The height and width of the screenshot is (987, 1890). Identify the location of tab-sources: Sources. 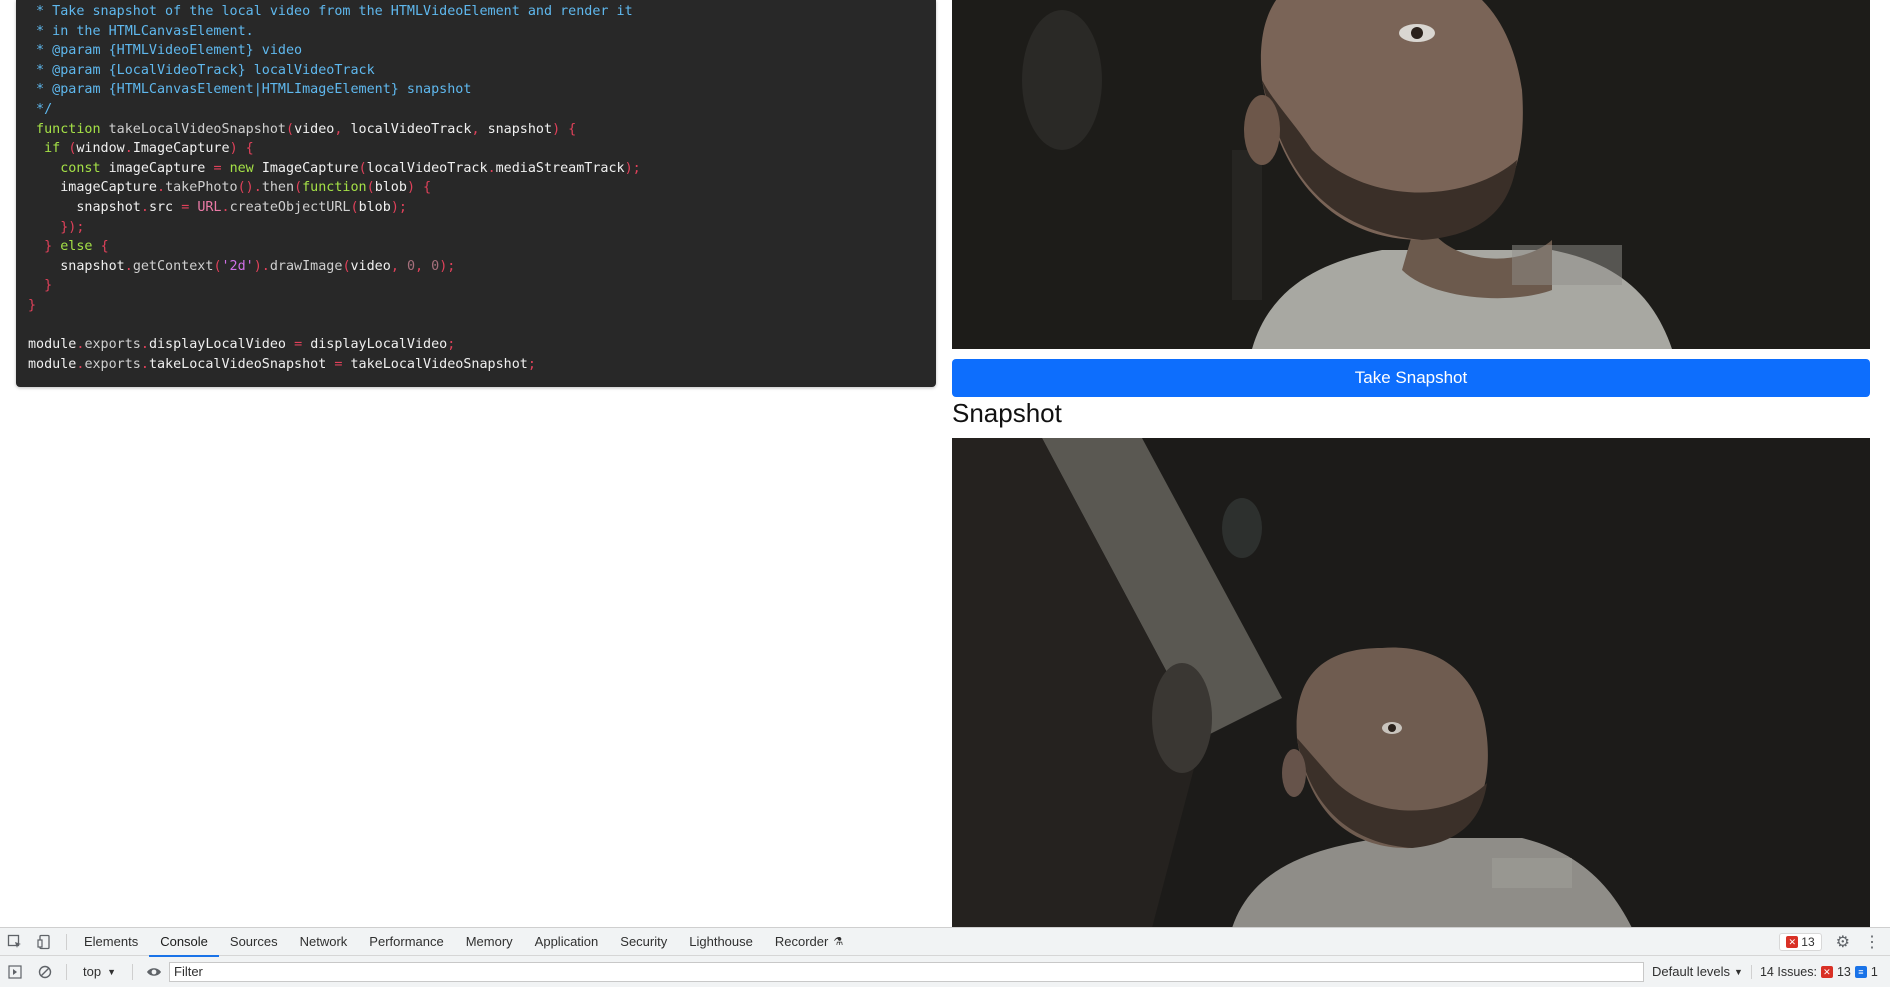
(254, 942).